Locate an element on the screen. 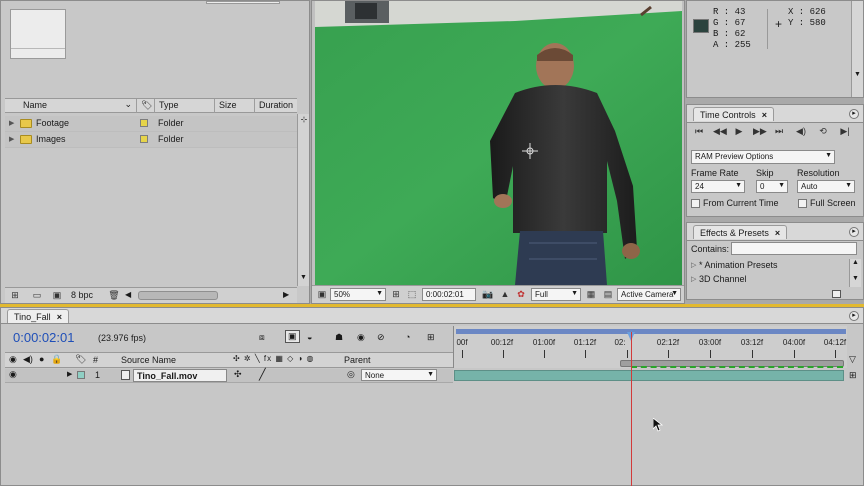  show-snapshot-icon: ▲ is located at coordinates (505, 294).